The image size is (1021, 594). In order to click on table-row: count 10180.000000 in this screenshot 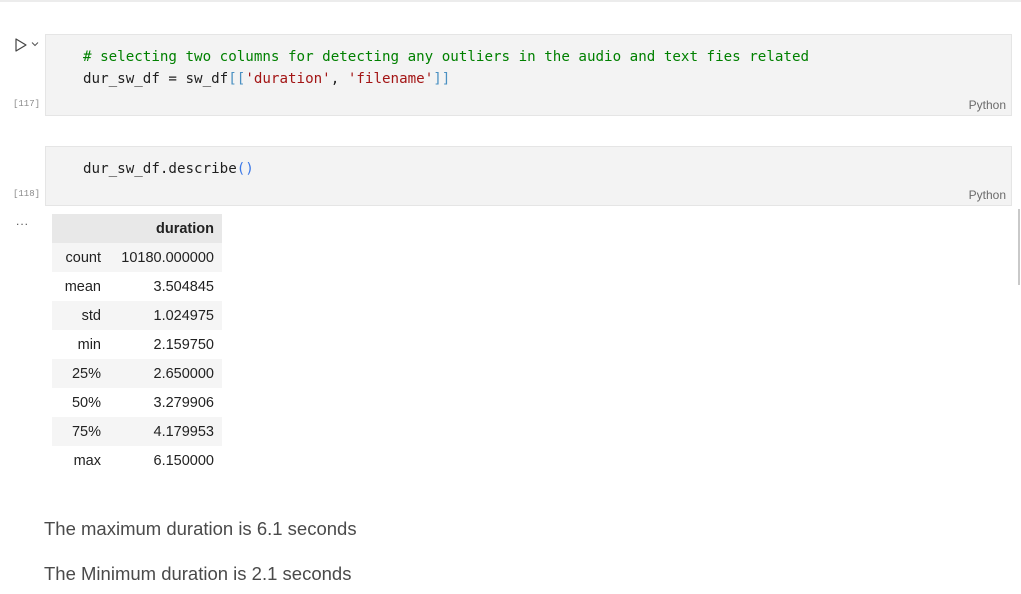, I will do `click(137, 257)`.